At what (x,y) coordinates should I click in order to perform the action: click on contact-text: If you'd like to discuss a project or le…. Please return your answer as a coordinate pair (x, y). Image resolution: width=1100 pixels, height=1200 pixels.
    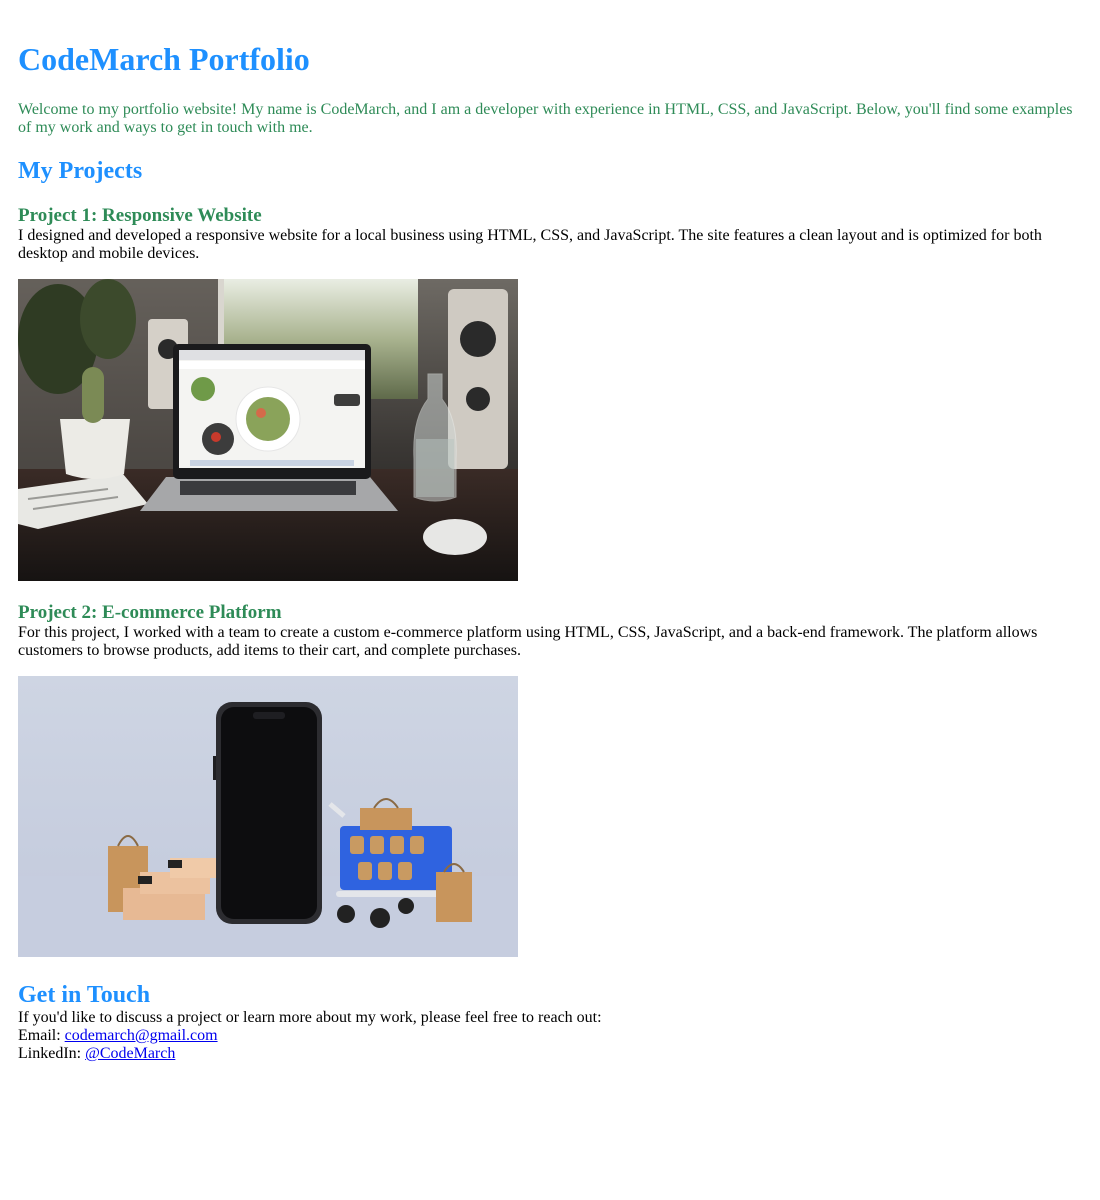
    Looking at the image, I should click on (310, 1017).